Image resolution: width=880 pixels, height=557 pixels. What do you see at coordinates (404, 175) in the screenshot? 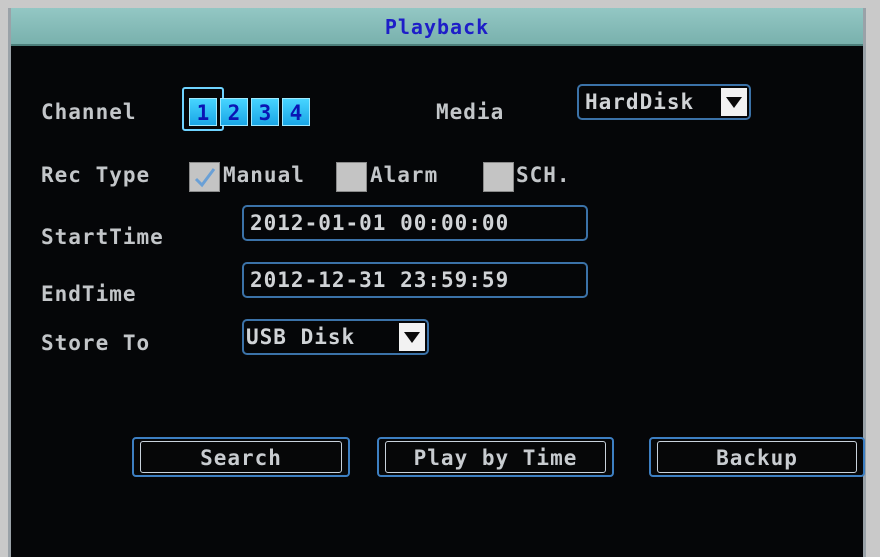
I see `alarm-label: Alarm` at bounding box center [404, 175].